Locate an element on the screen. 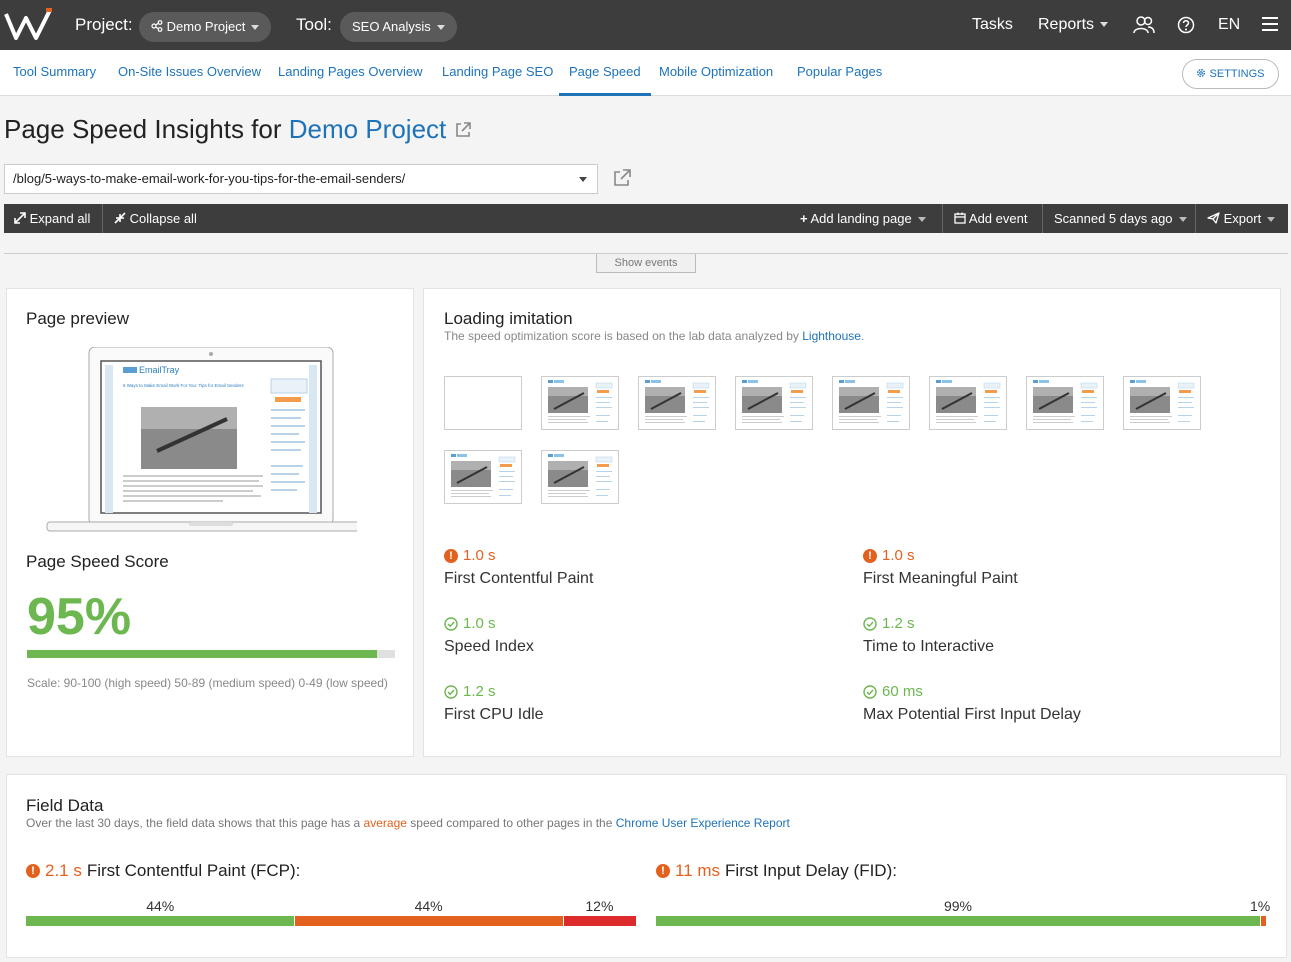 Image resolution: width=1291 pixels, height=962 pixels. metric-name: First Contentful Paint is located at coordinates (519, 578).